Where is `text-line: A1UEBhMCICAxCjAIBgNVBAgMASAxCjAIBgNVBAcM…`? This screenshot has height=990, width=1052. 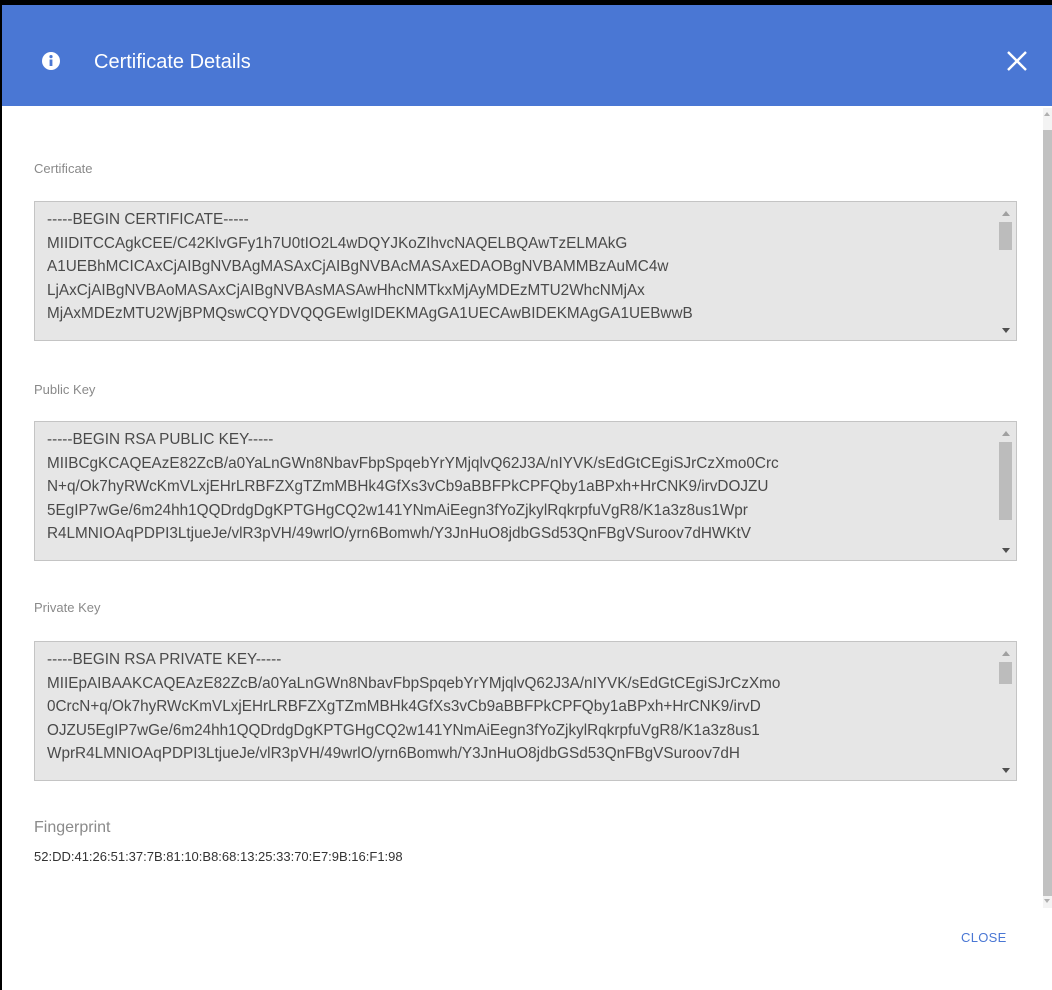 text-line: A1UEBhMCICAxCjAIBgNVBAgMASAxCjAIBgNVBAcM… is located at coordinates (358, 267).